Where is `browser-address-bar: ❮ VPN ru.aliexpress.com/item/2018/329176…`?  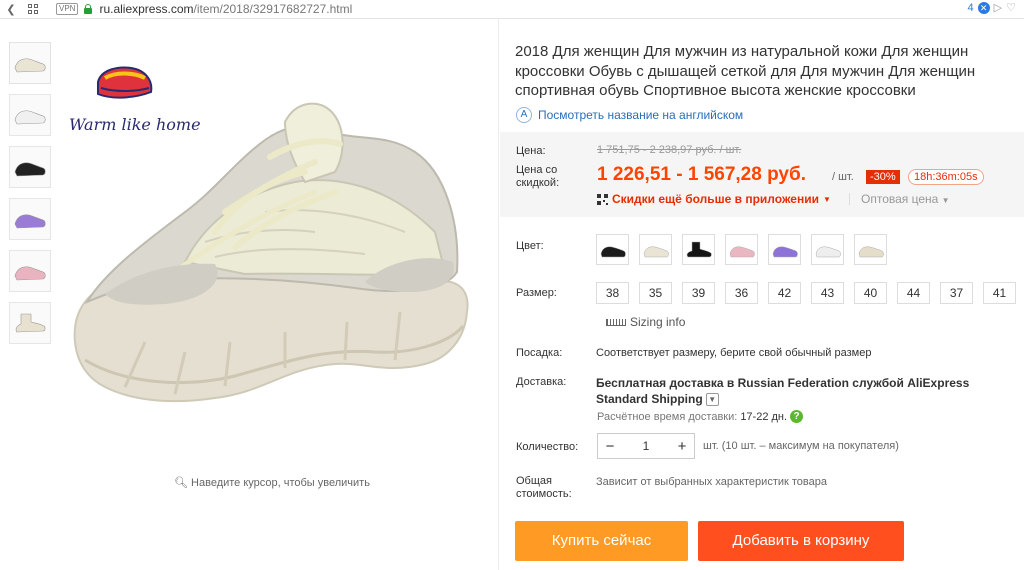
browser-address-bar: ❮ VPN ru.aliexpress.com/item/2018/329176… is located at coordinates (512, 9).